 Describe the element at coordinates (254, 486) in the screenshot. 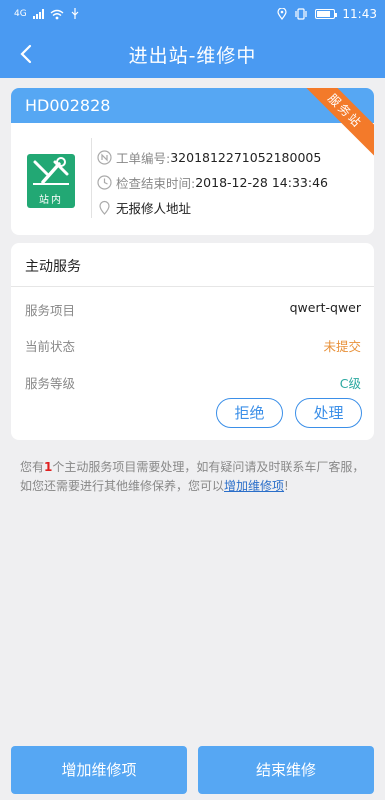

I see `add-repair-link: 增加维修项` at that location.